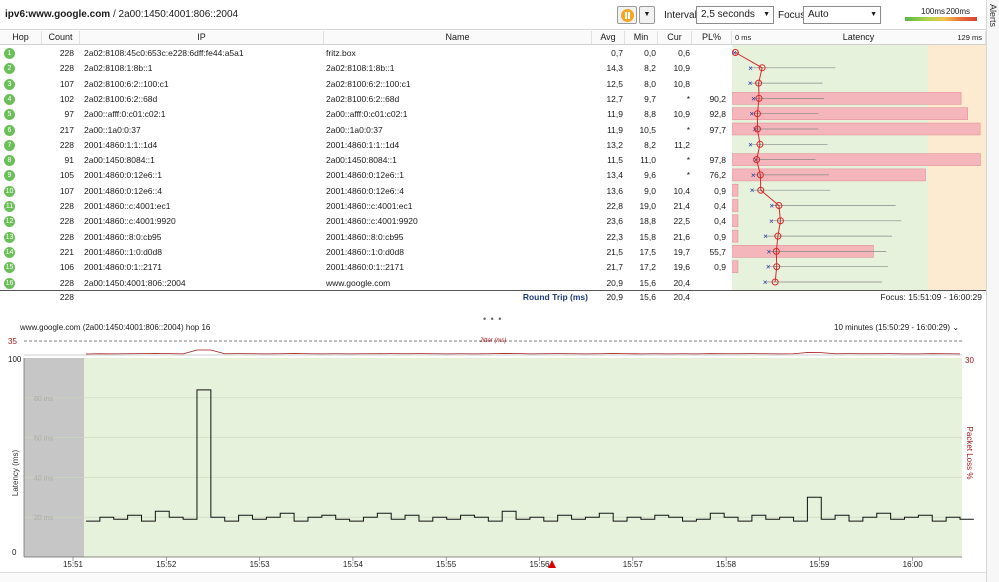  Describe the element at coordinates (728, 14) in the screenshot. I see `interval-value: 2,5 seconds` at that location.